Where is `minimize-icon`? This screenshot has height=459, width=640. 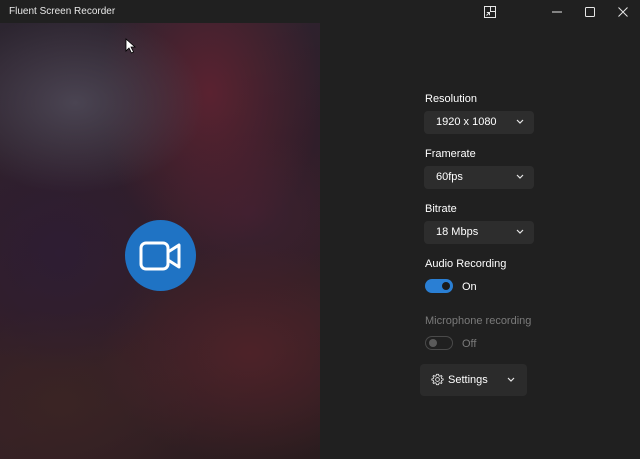
minimize-icon is located at coordinates (557, 11).